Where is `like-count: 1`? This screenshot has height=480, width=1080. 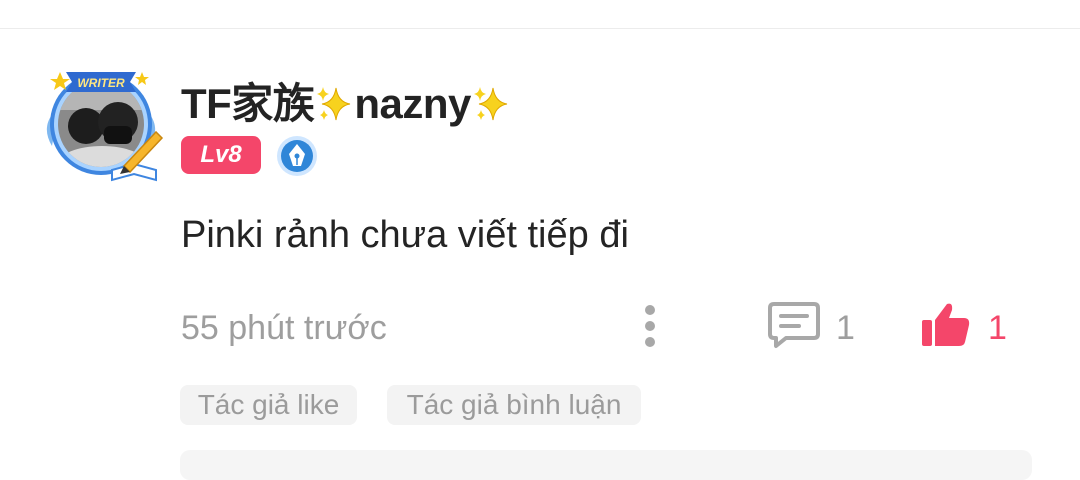 like-count: 1 is located at coordinates (997, 328).